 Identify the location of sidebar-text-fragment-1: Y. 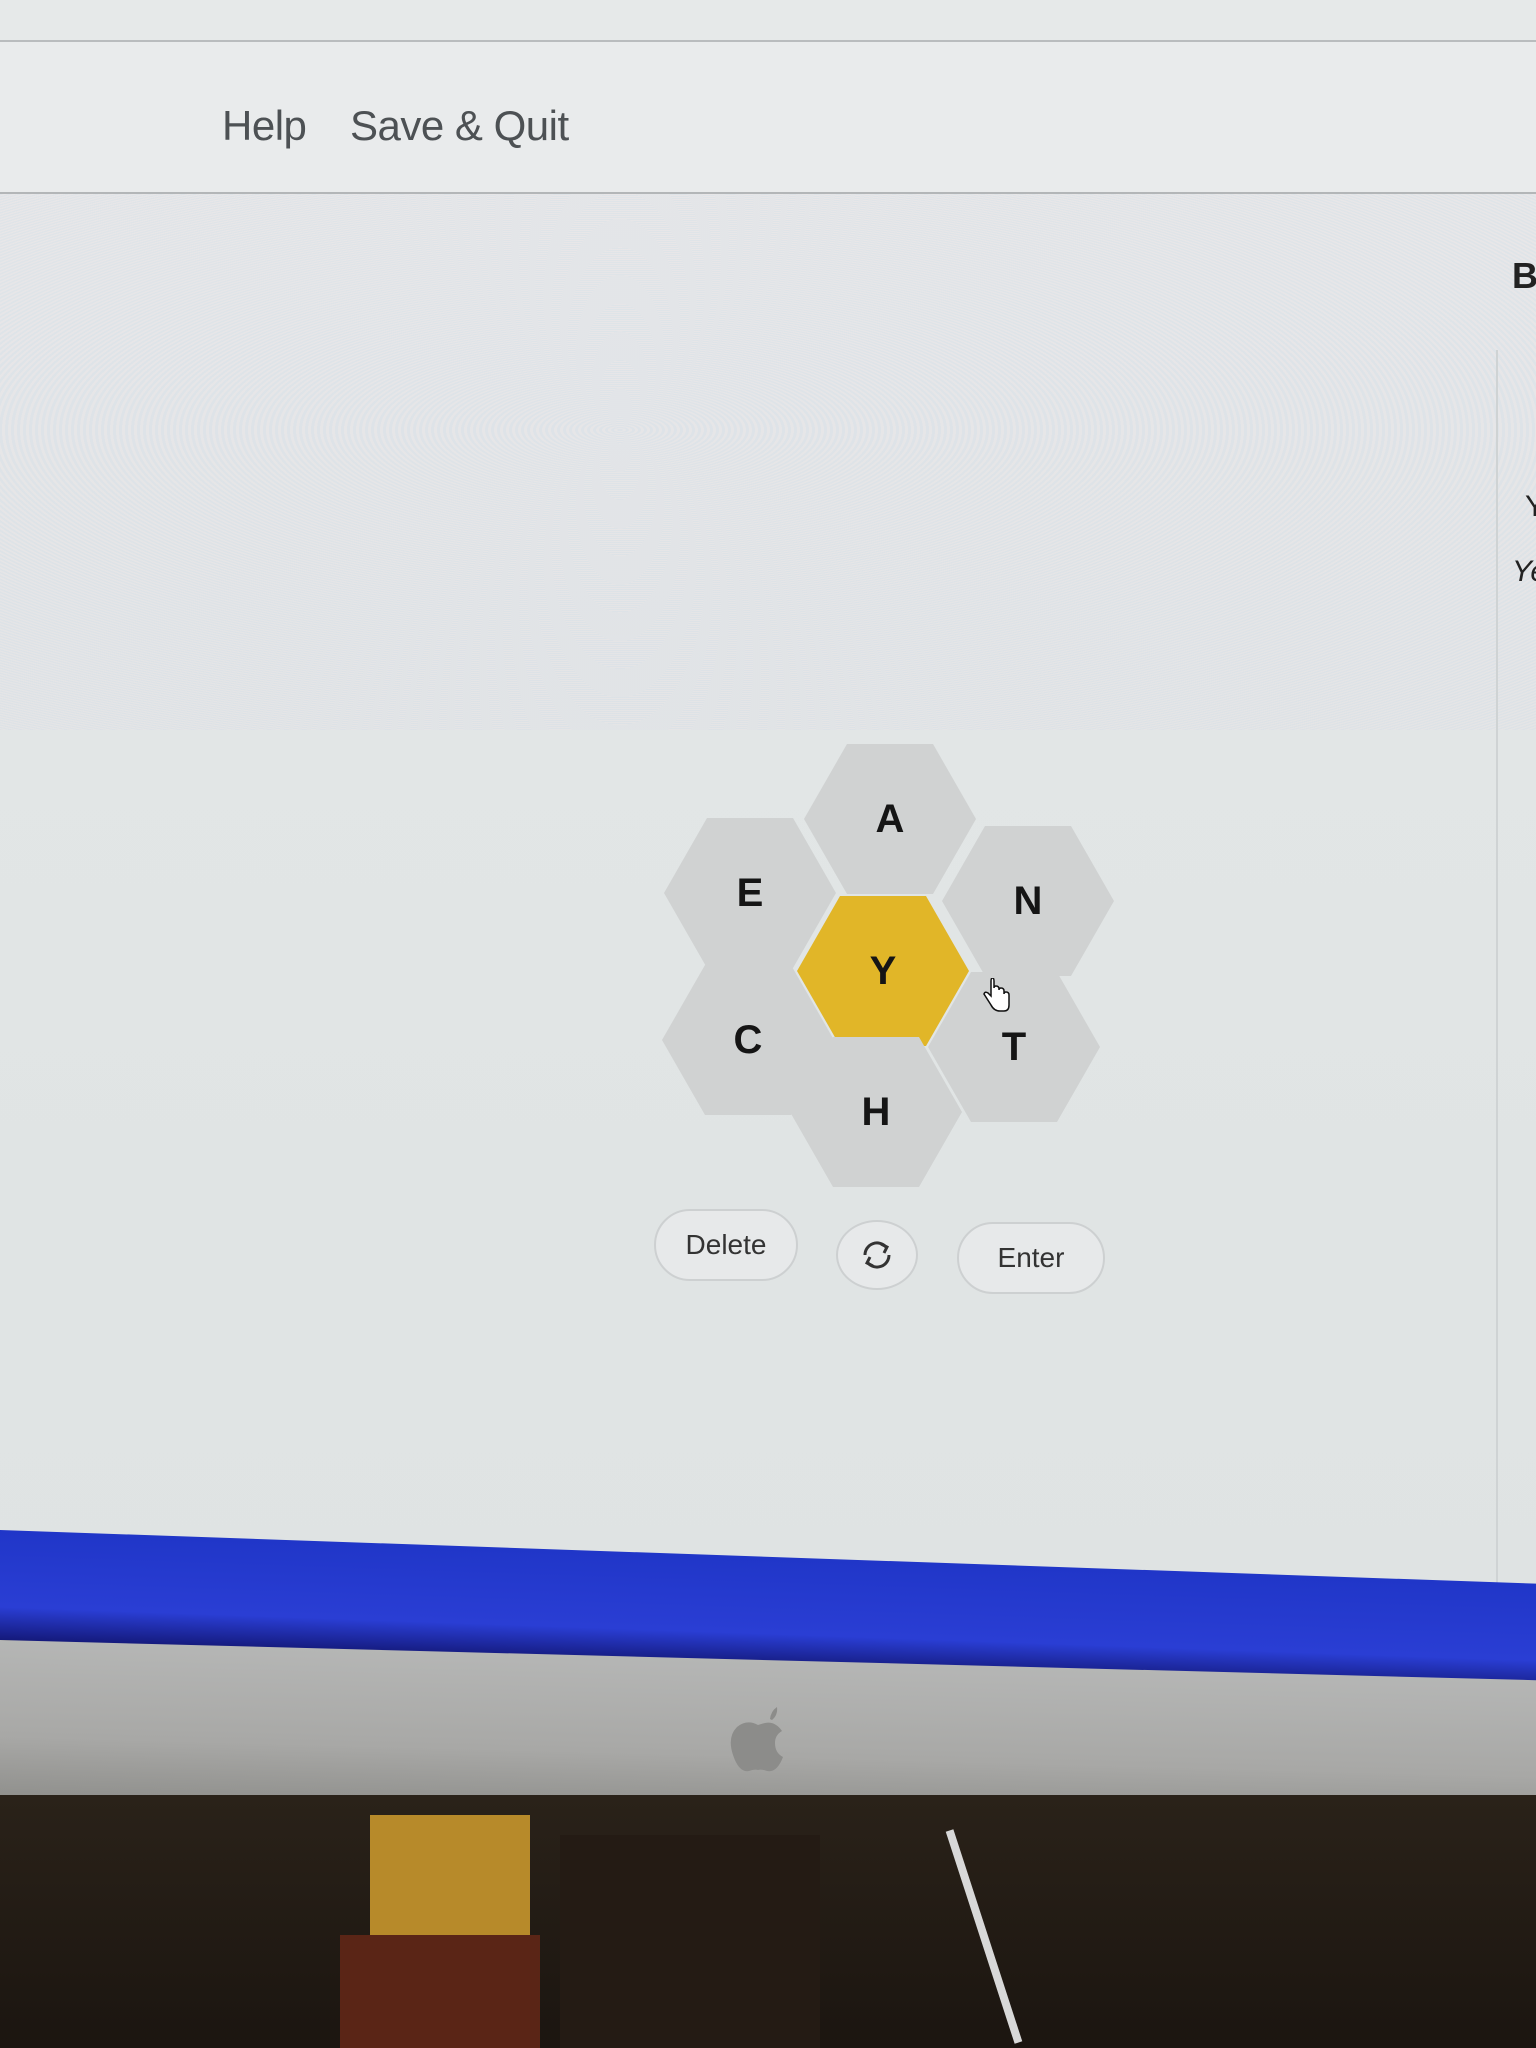
(1530, 506).